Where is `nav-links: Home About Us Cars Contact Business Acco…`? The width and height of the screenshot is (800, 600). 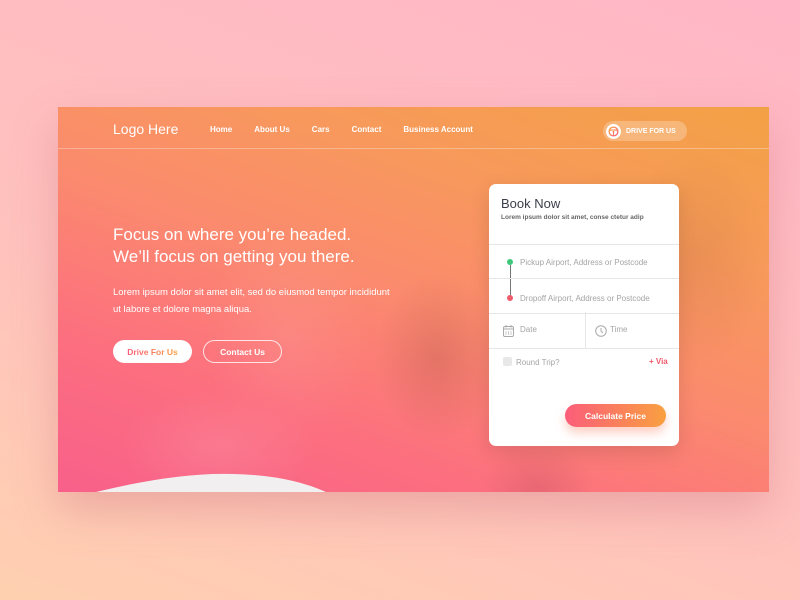
nav-links: Home About Us Cars Contact Business Acco… is located at coordinates (352, 129).